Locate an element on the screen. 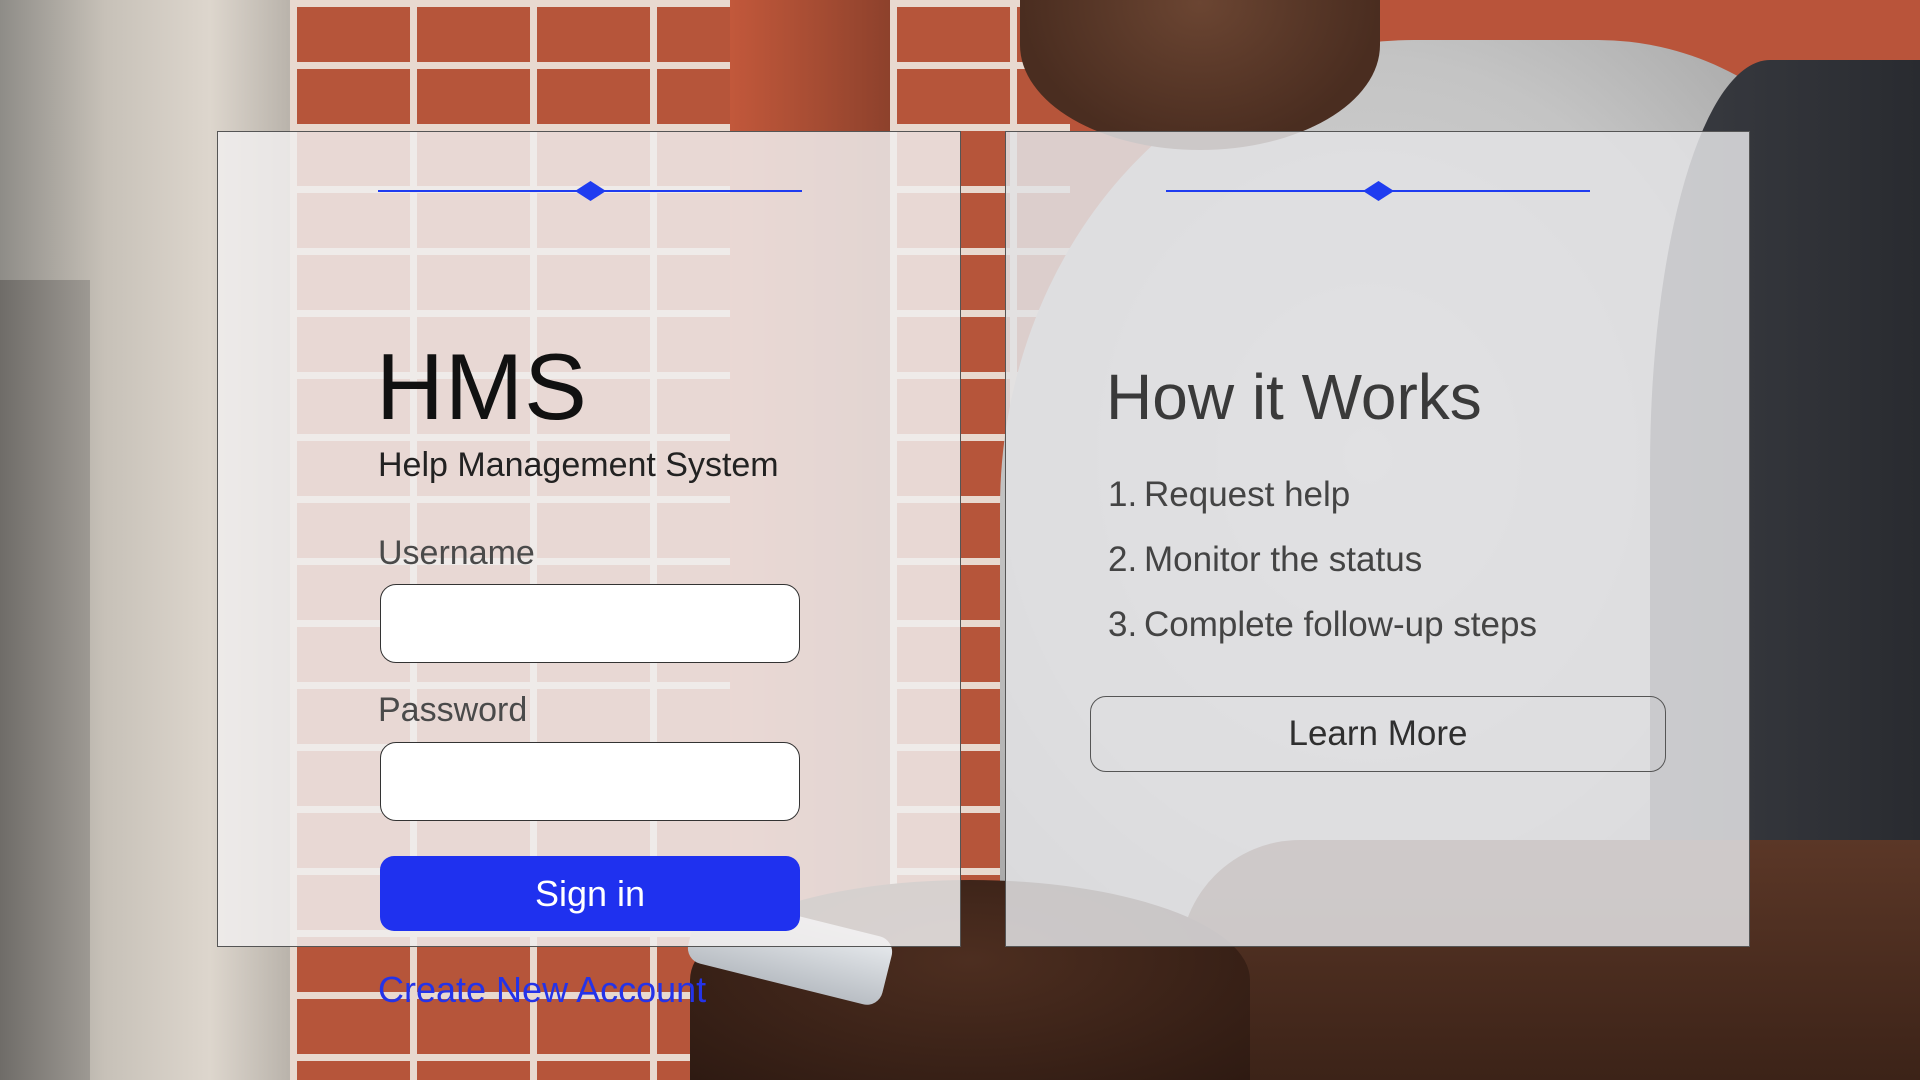  app-subtitle: Help Management System is located at coordinates (578, 465).